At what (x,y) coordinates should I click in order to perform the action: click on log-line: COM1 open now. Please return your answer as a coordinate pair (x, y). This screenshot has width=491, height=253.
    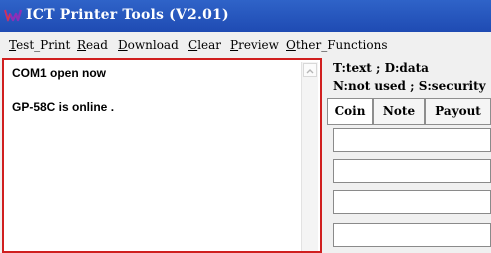
    Looking at the image, I should click on (59, 73).